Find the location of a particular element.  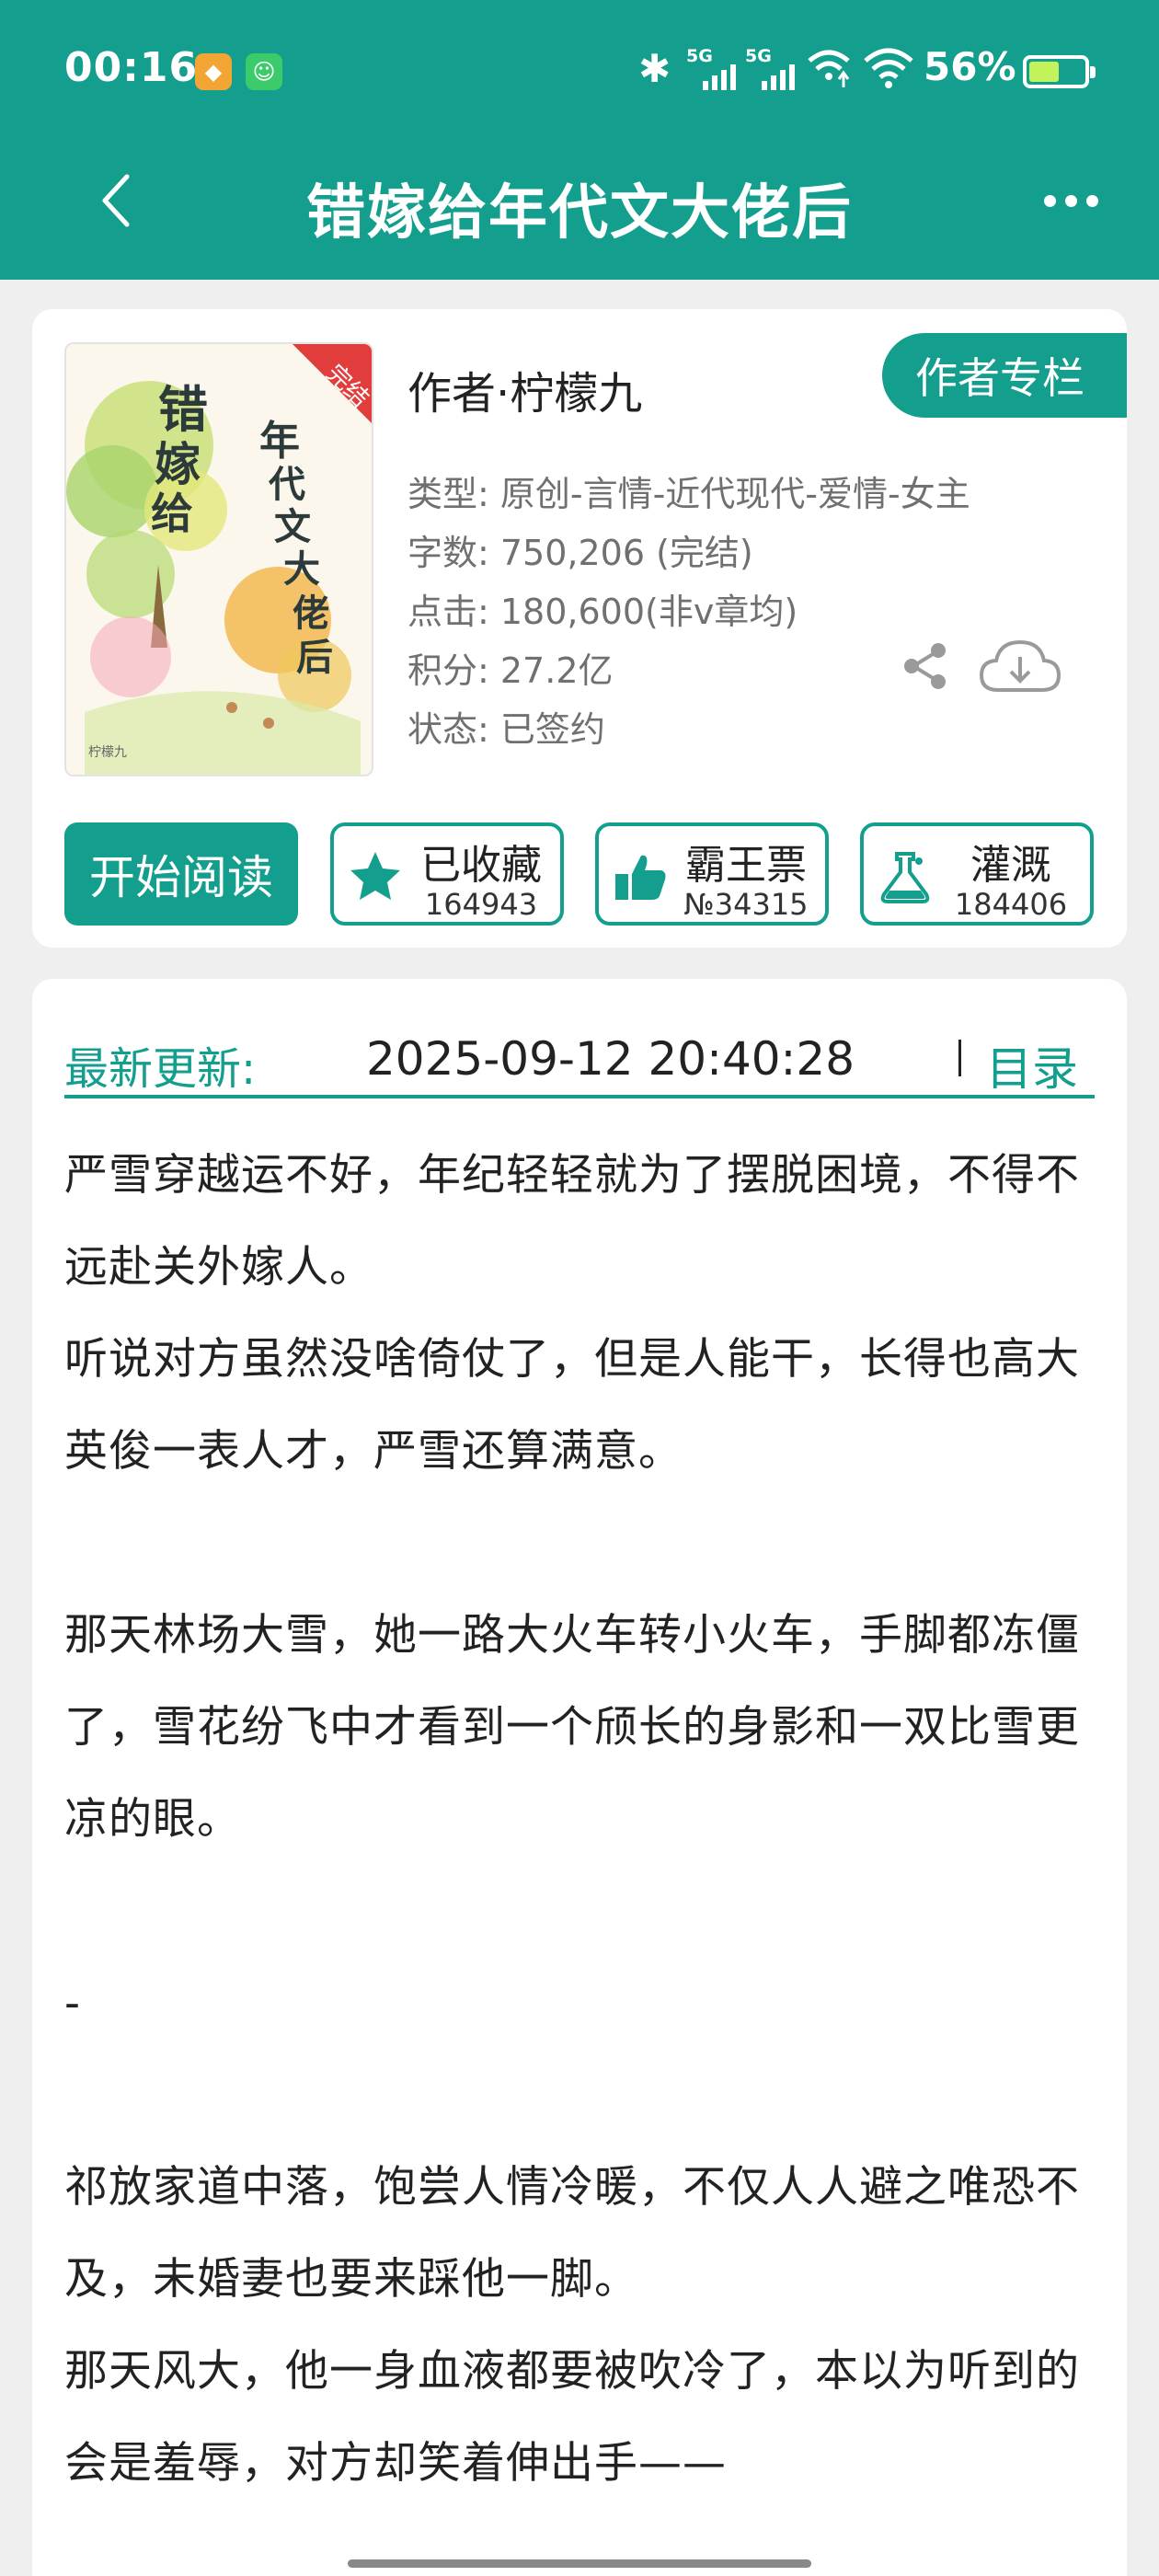

ticket-button: 霸王票 №34315 is located at coordinates (712, 874).